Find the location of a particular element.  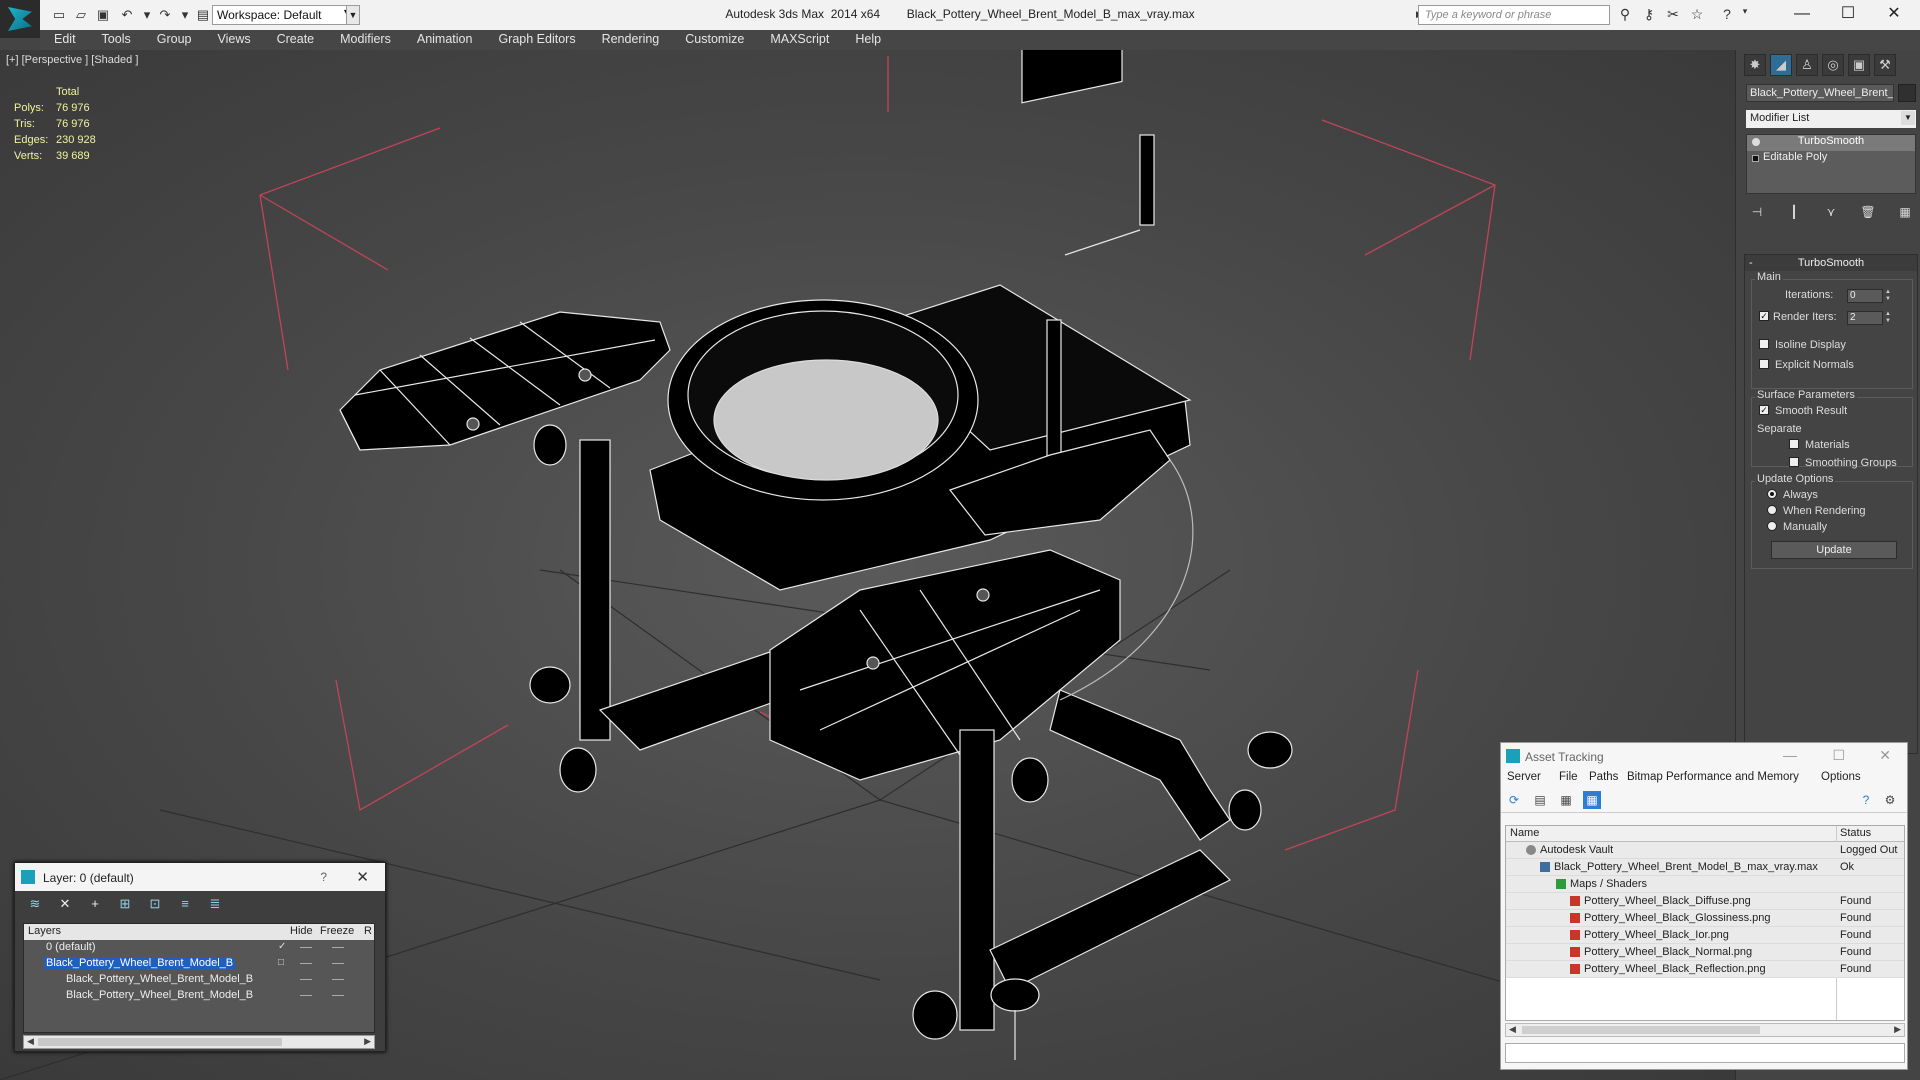

asset-menu-options: Options is located at coordinates (1841, 777).